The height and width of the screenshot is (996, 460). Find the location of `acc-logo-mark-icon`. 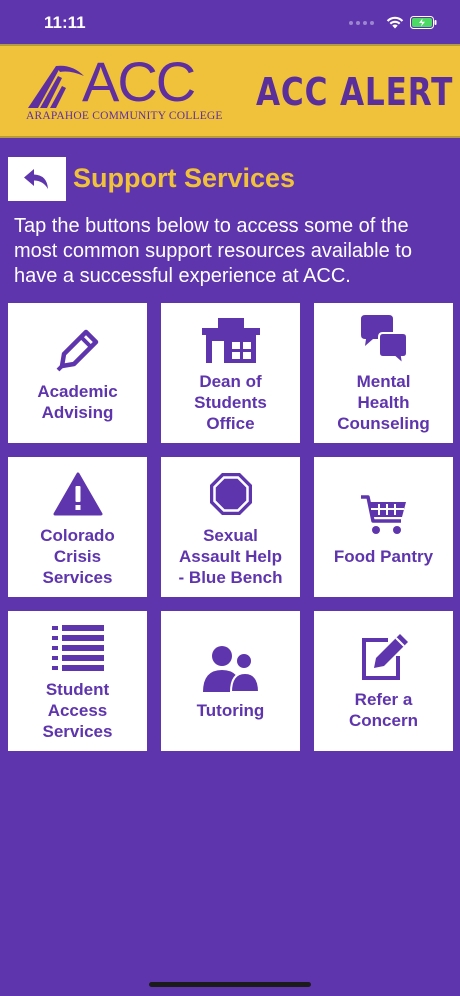

acc-logo-mark-icon is located at coordinates (56, 86).